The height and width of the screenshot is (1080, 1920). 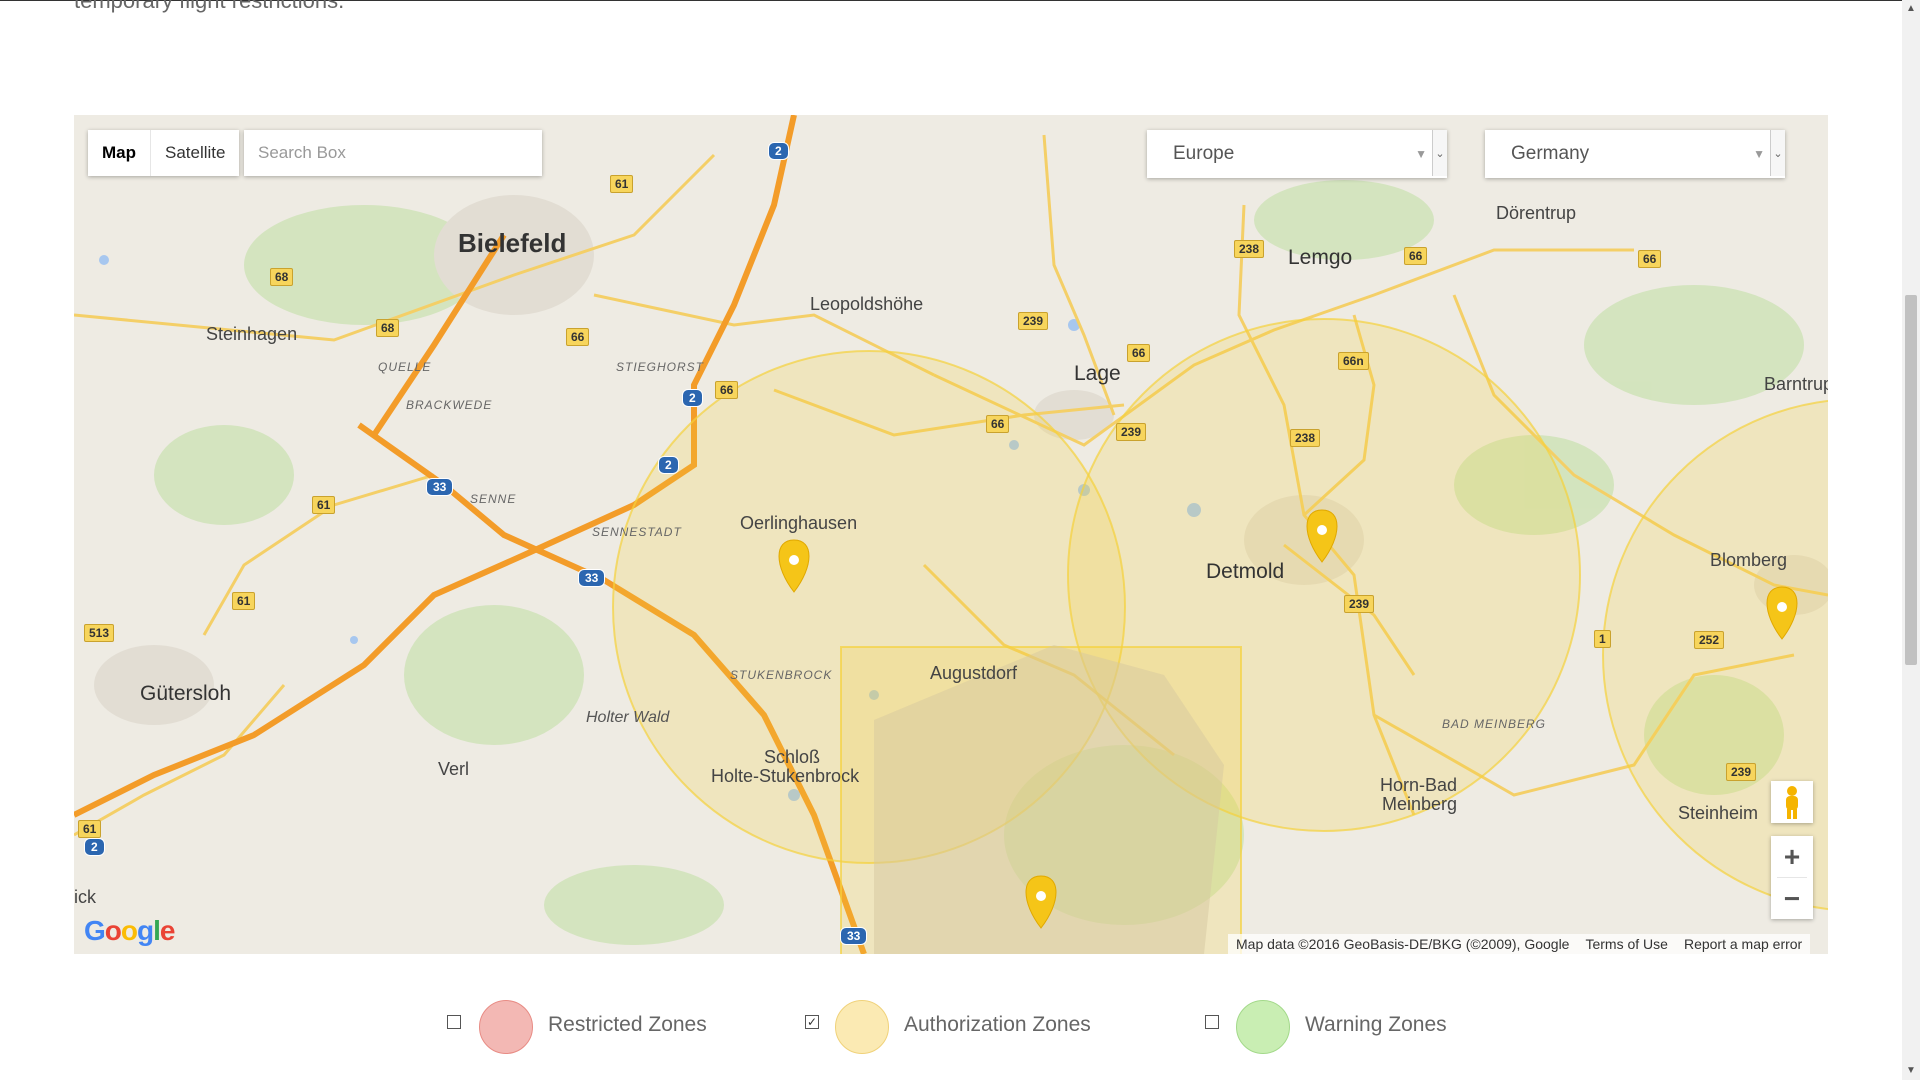 I want to click on city-label: Horn-Bad, so click(x=1419, y=785).